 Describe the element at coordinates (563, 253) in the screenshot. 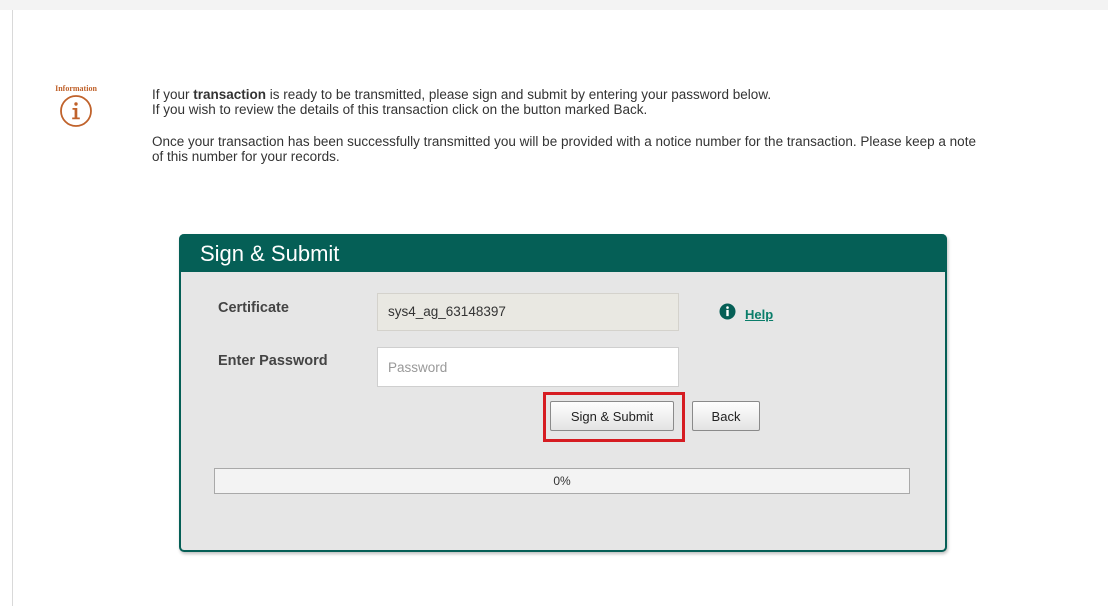

I see `panel-title: Sign & Submit` at that location.